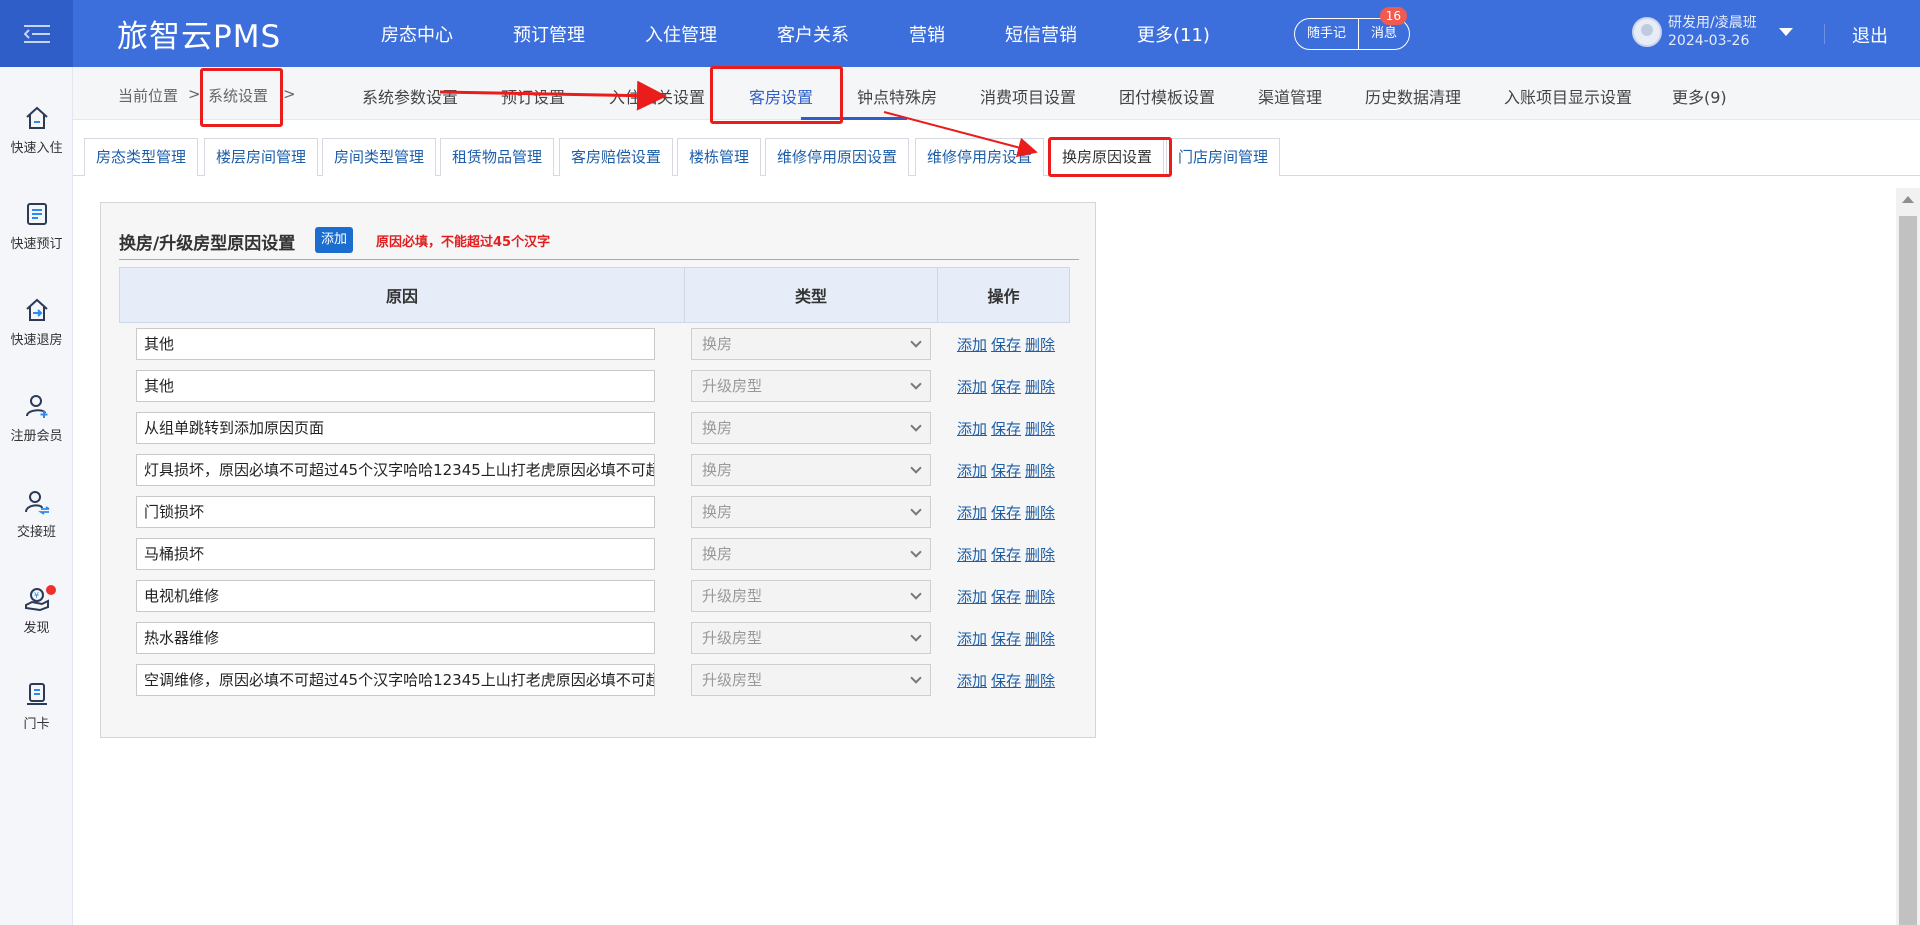 The height and width of the screenshot is (925, 1920). Describe the element at coordinates (960, 134) in the screenshot. I see `arrow-to-room-change-reasons` at that location.